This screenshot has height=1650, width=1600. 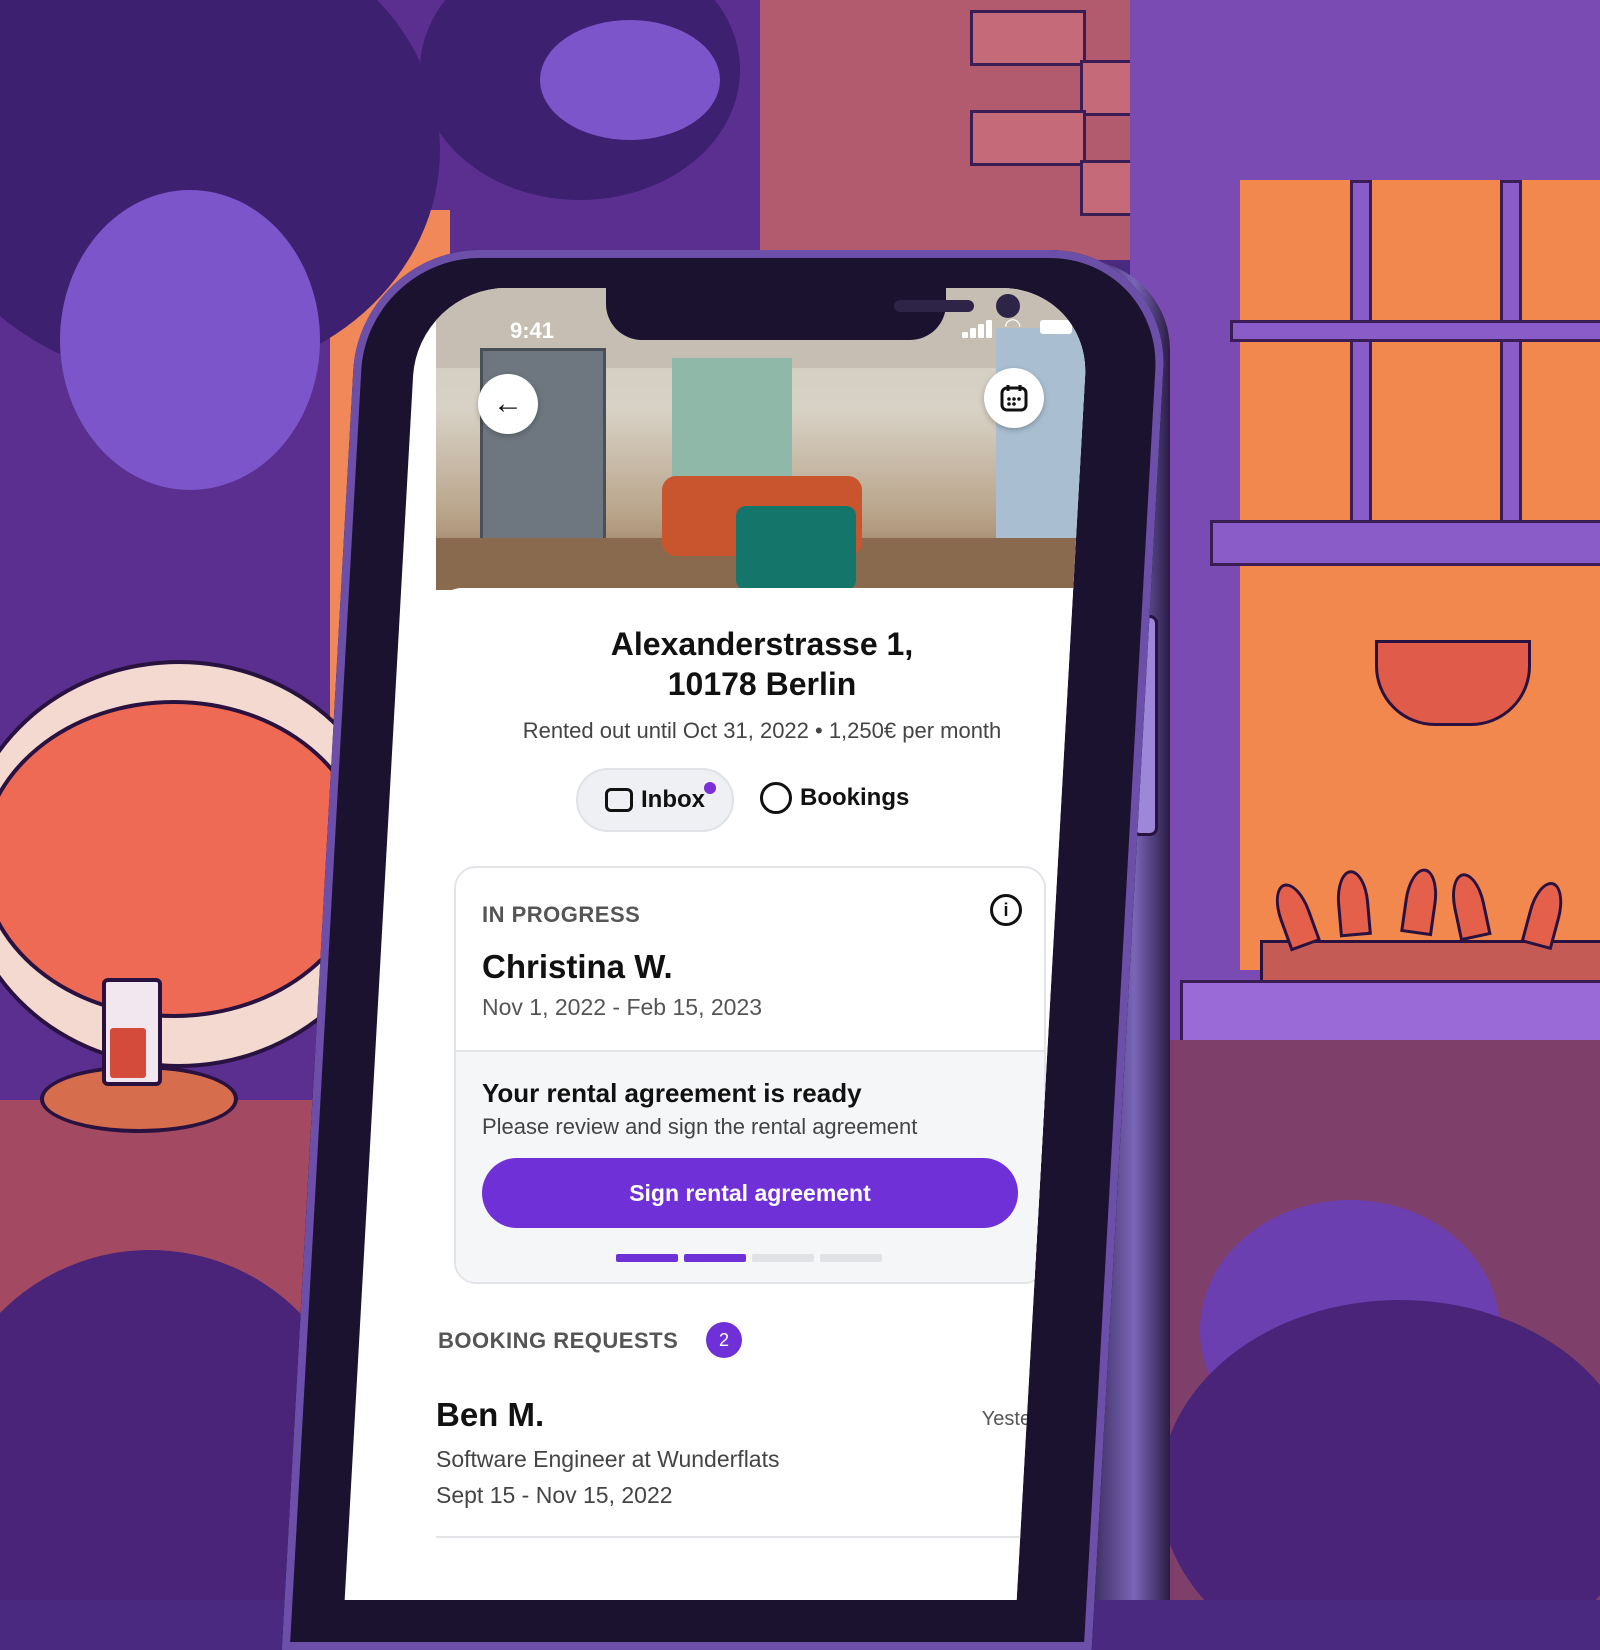 I want to click on status-label: IN PROGRESS, so click(x=561, y=914).